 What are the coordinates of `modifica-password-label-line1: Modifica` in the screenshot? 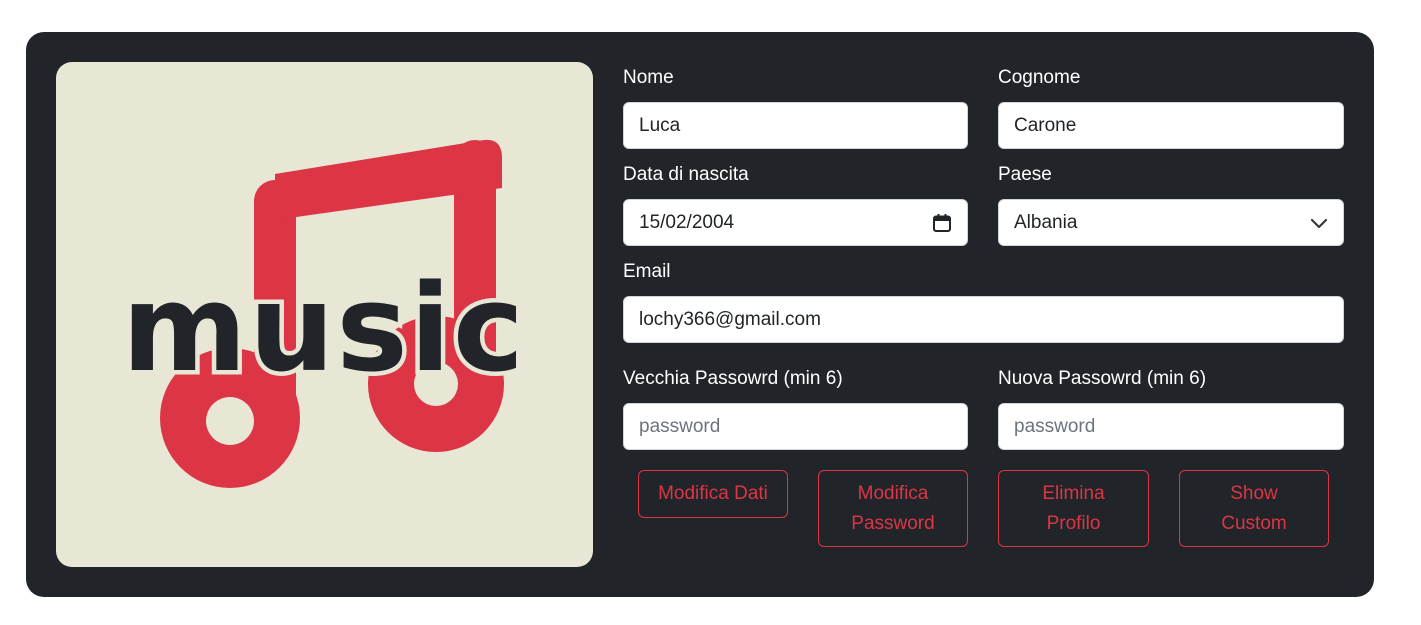 It's located at (893, 493).